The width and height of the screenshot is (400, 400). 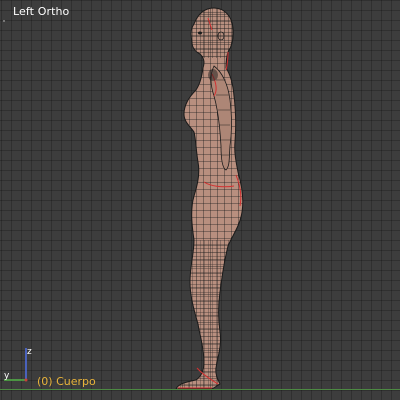 What do you see at coordinates (7, 376) in the screenshot?
I see `y-axis-label: y` at bounding box center [7, 376].